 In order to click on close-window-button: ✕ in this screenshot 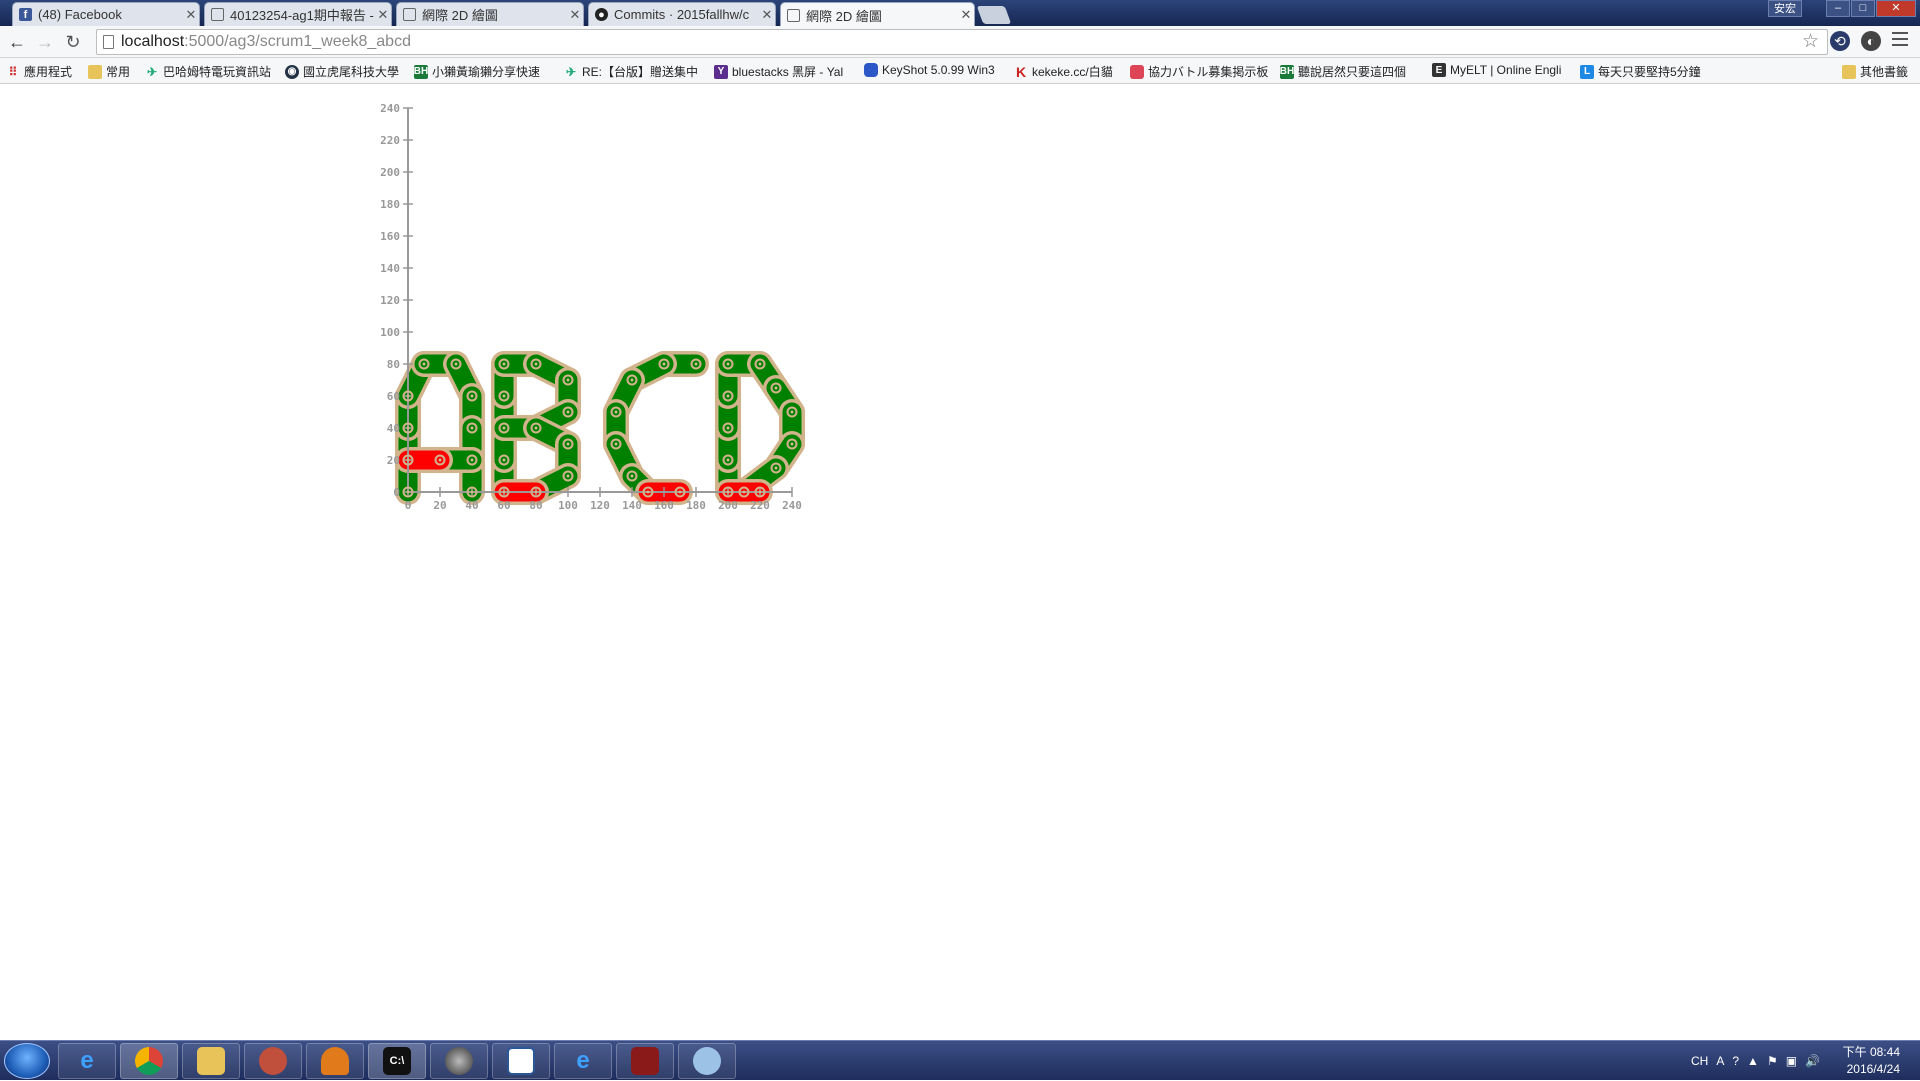, I will do `click(1896, 8)`.